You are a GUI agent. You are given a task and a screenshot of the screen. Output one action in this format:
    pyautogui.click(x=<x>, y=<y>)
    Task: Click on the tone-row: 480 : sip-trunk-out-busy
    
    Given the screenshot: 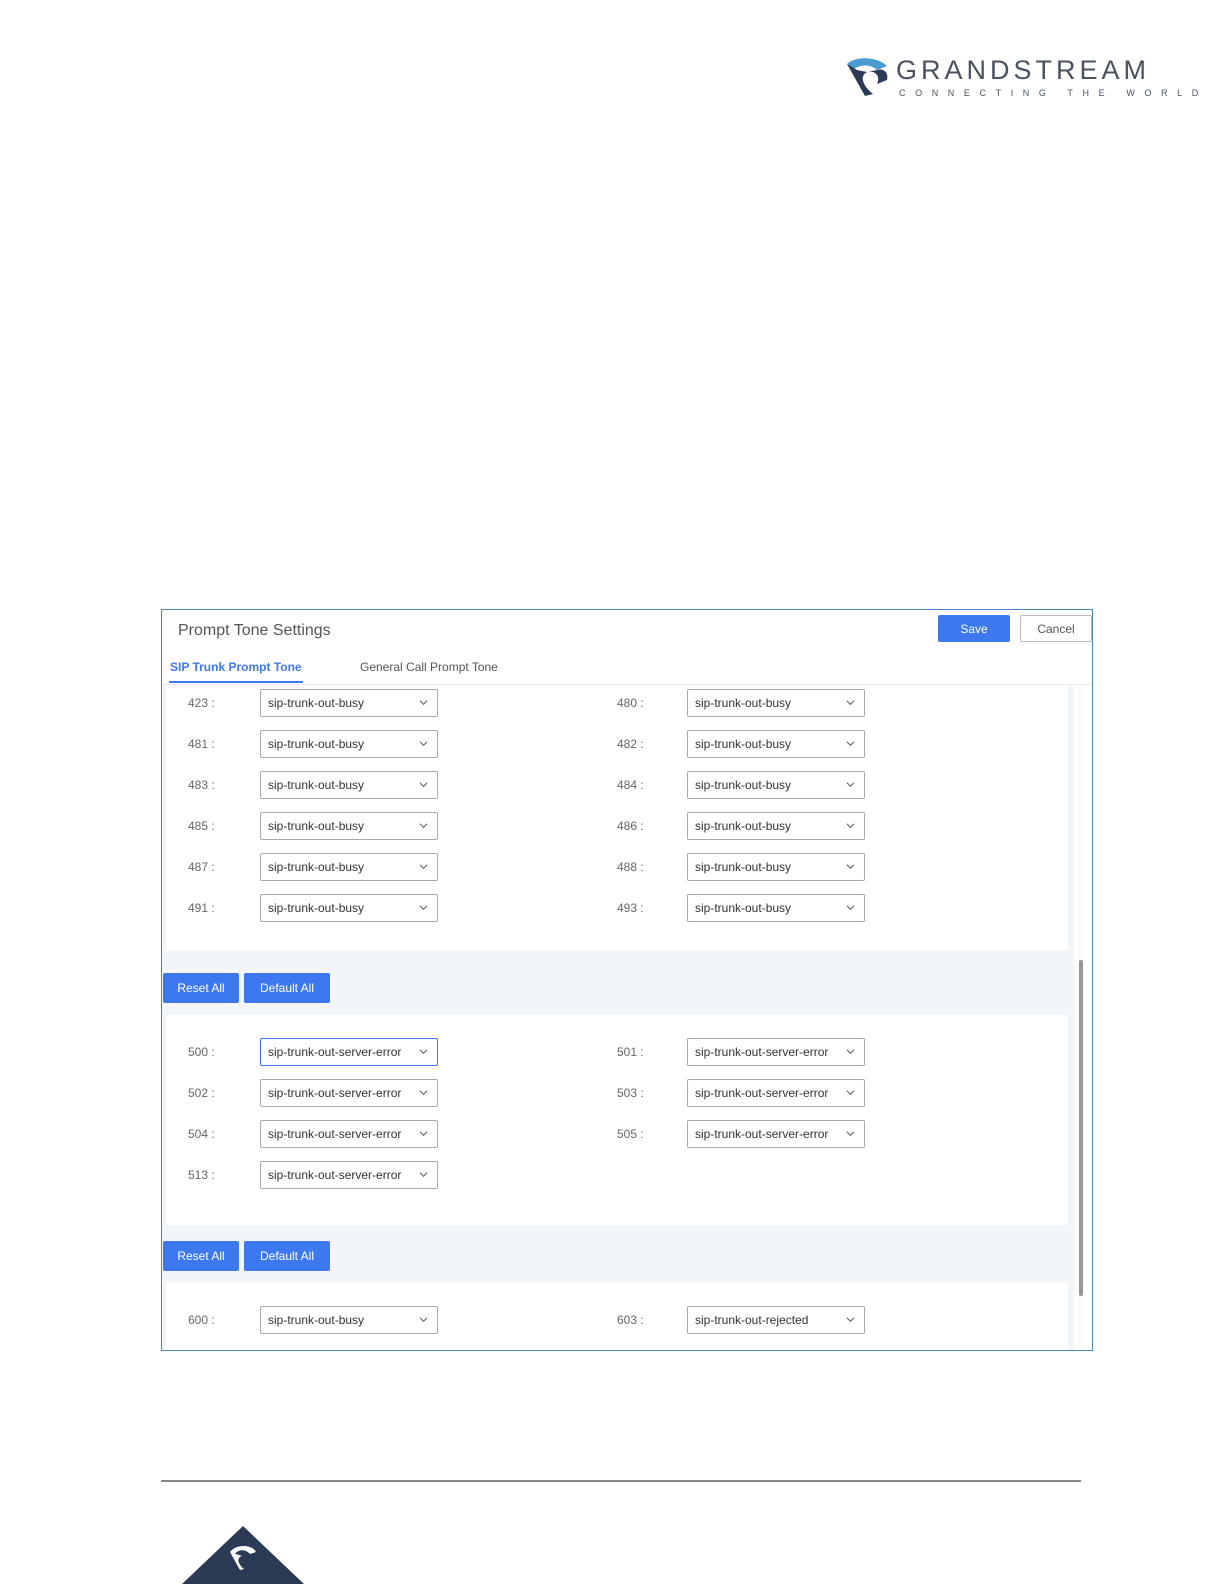 What is the action you would take?
    pyautogui.click(x=767, y=703)
    